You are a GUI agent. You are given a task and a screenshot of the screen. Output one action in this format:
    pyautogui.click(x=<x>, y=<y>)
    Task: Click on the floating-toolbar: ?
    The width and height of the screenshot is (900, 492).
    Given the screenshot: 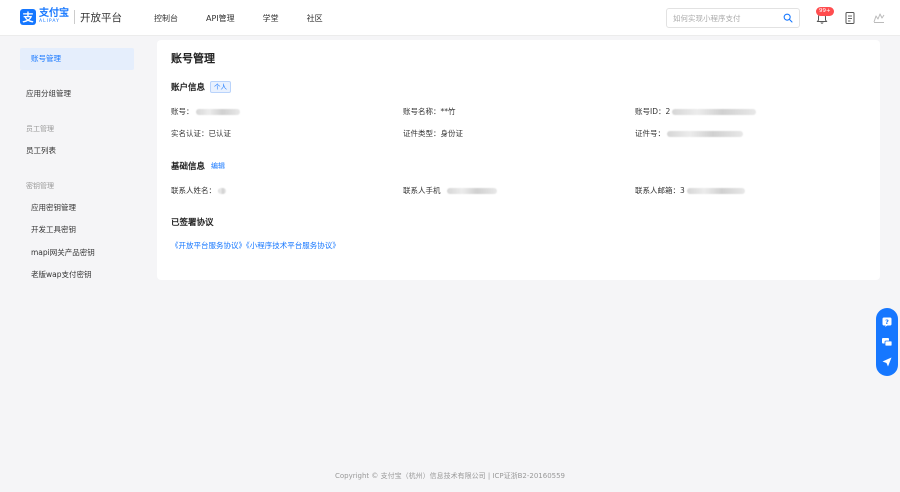 What is the action you would take?
    pyautogui.click(x=887, y=342)
    